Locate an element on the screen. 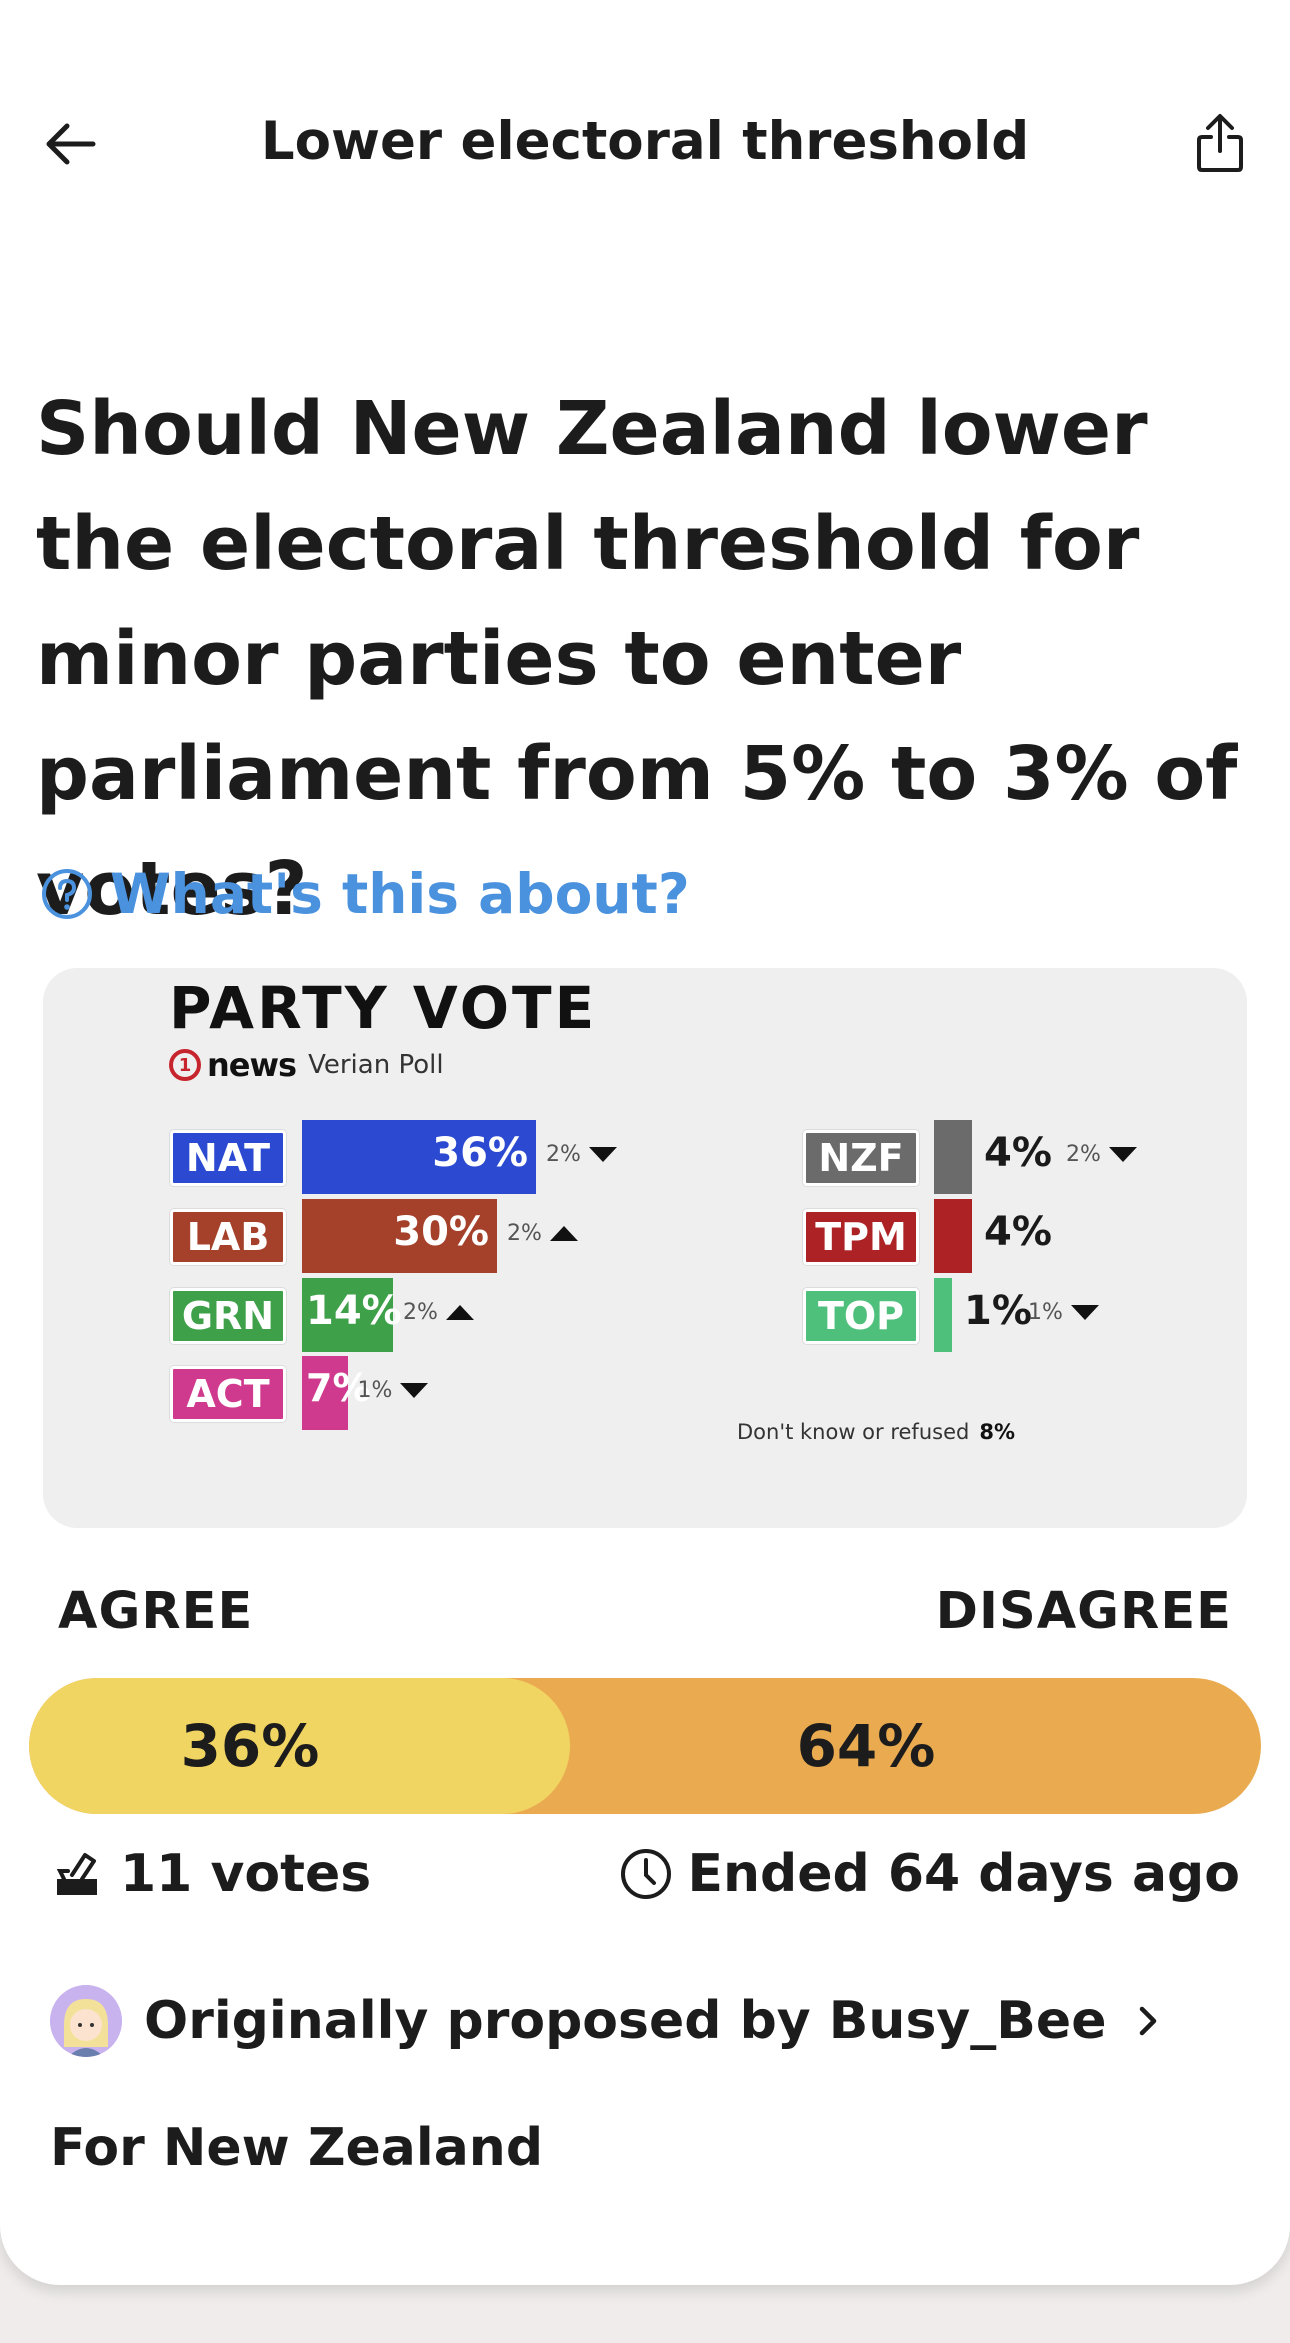  news-logo-icon: 1 is located at coordinates (185, 1065).